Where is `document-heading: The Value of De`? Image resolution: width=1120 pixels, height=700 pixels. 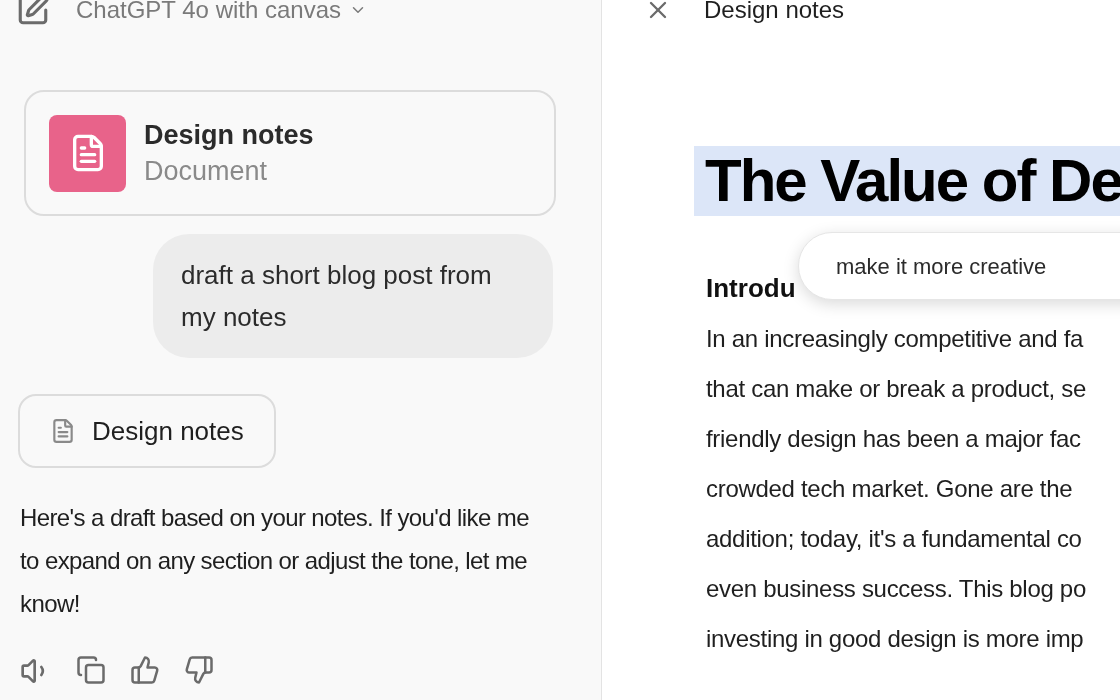 document-heading: The Value of De is located at coordinates (907, 181).